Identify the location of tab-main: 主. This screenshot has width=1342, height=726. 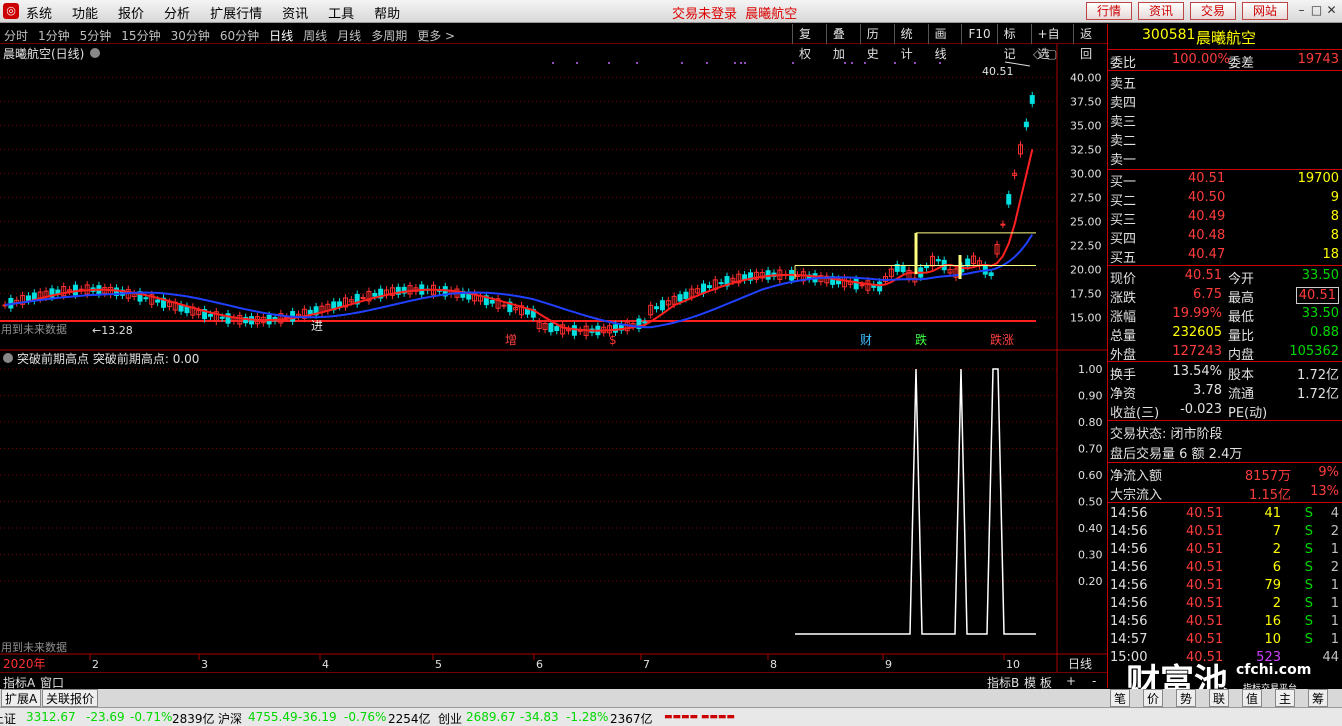
(1285, 698).